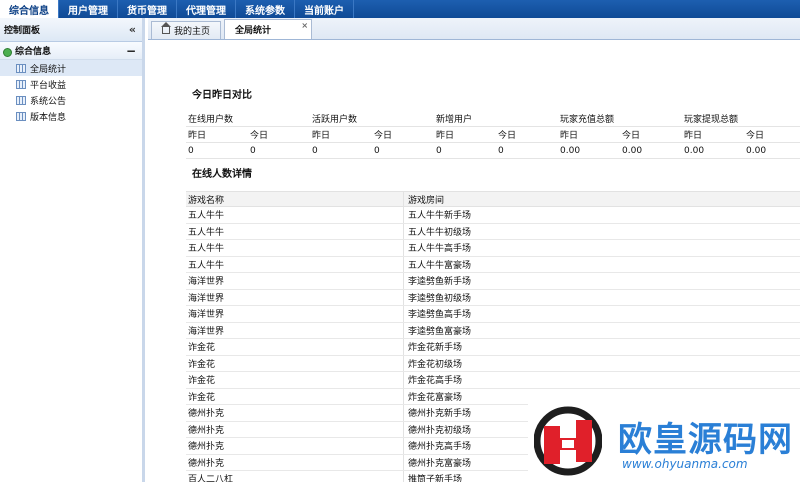 The width and height of the screenshot is (800, 482). I want to click on sidebar-item-platform-revenue: 平台收益, so click(71, 84).